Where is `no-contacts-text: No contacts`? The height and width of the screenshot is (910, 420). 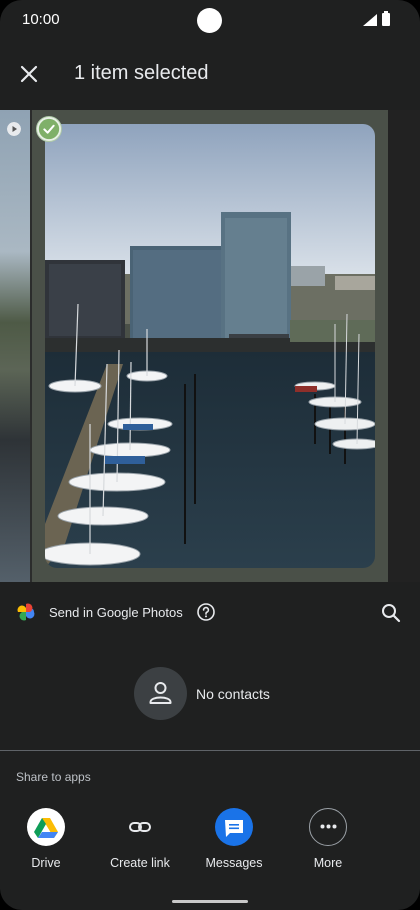 no-contacts-text: No contacts is located at coordinates (233, 694).